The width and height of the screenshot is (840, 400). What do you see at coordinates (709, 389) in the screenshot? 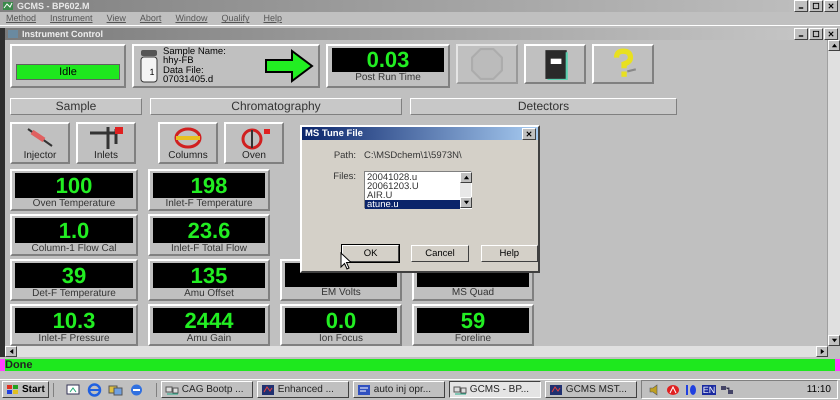
I see `language-indicator: EN` at bounding box center [709, 389].